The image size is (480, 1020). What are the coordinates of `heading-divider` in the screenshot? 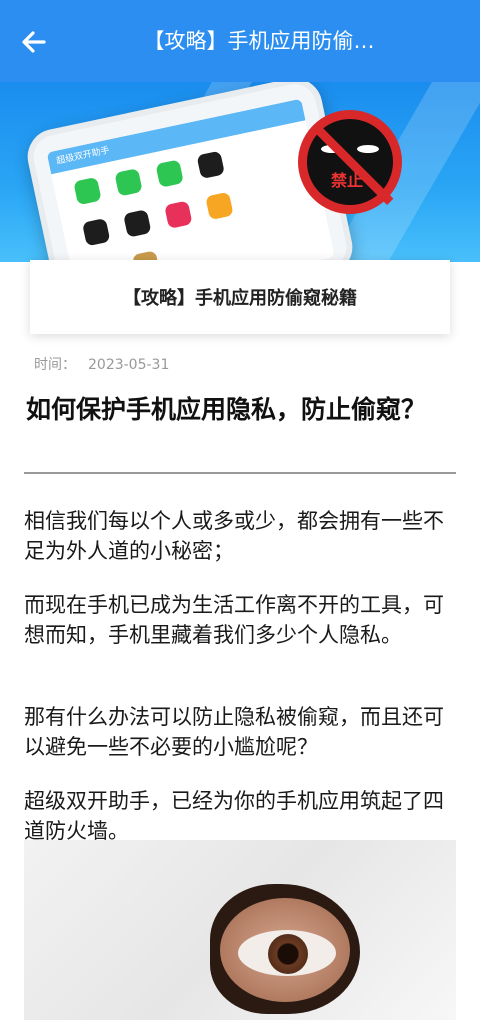 It's located at (240, 473).